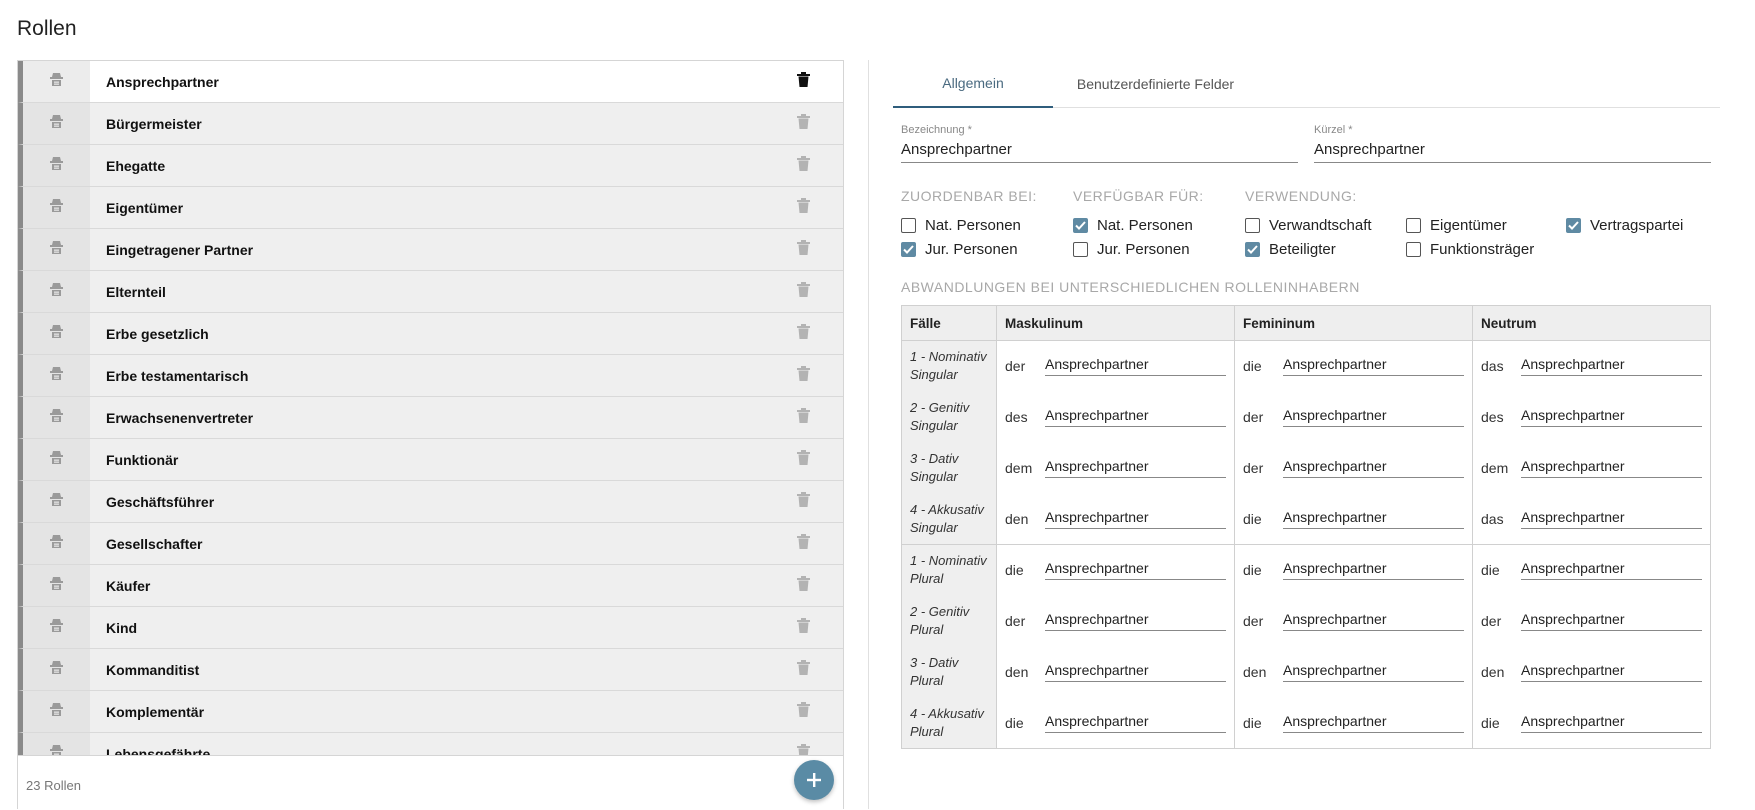 The image size is (1755, 810). What do you see at coordinates (145, 207) in the screenshot?
I see `role-label: Eigentümer` at bounding box center [145, 207].